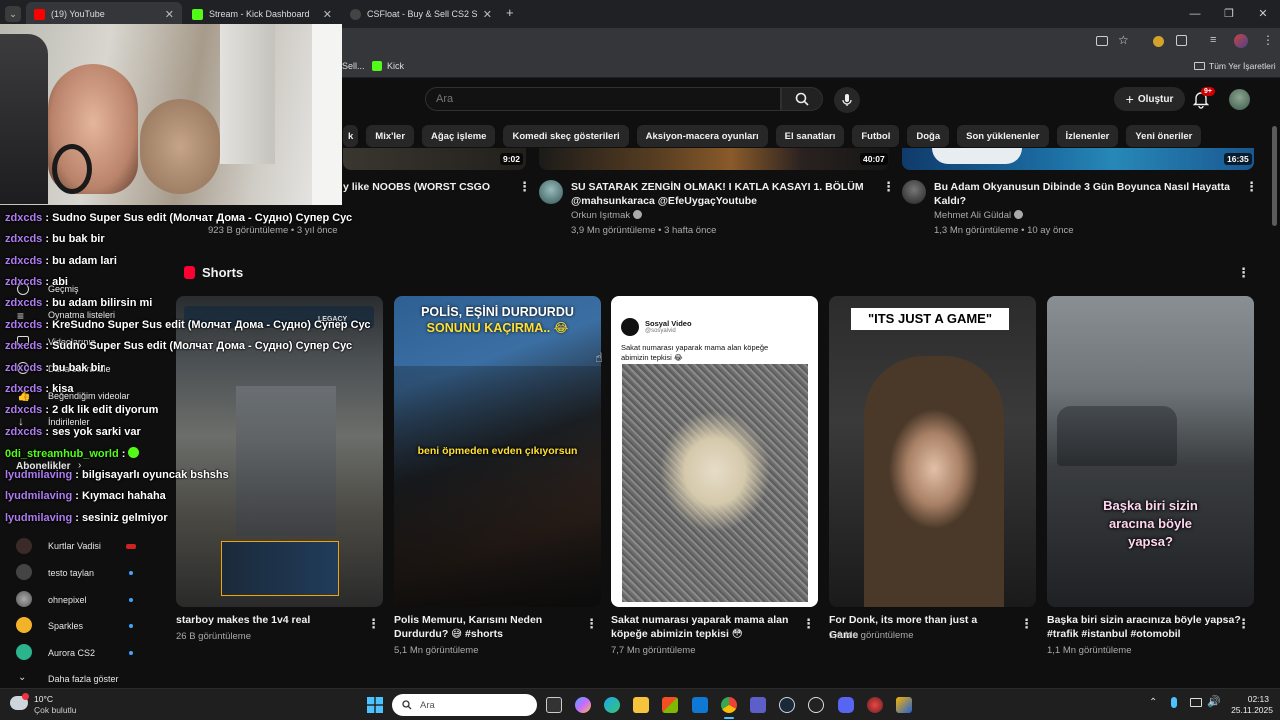 This screenshot has height=720, width=1280. What do you see at coordinates (950, 201) in the screenshot?
I see `video-title-line2: Kaldı?` at bounding box center [950, 201].